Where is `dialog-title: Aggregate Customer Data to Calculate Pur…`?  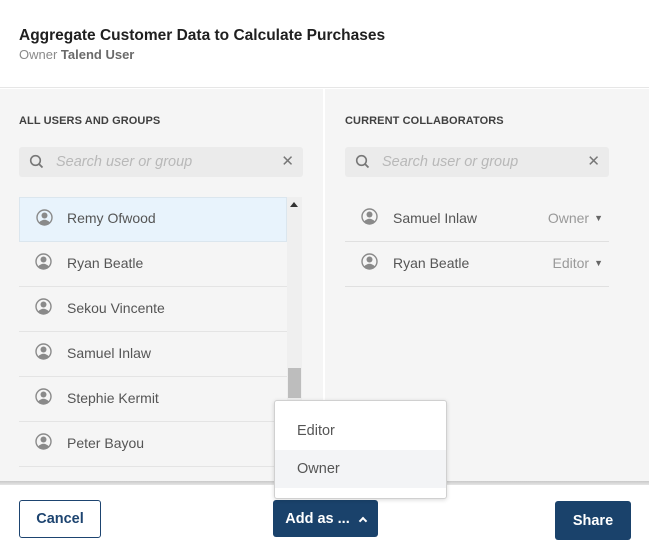 dialog-title: Aggregate Customer Data to Calculate Pur… is located at coordinates (202, 35).